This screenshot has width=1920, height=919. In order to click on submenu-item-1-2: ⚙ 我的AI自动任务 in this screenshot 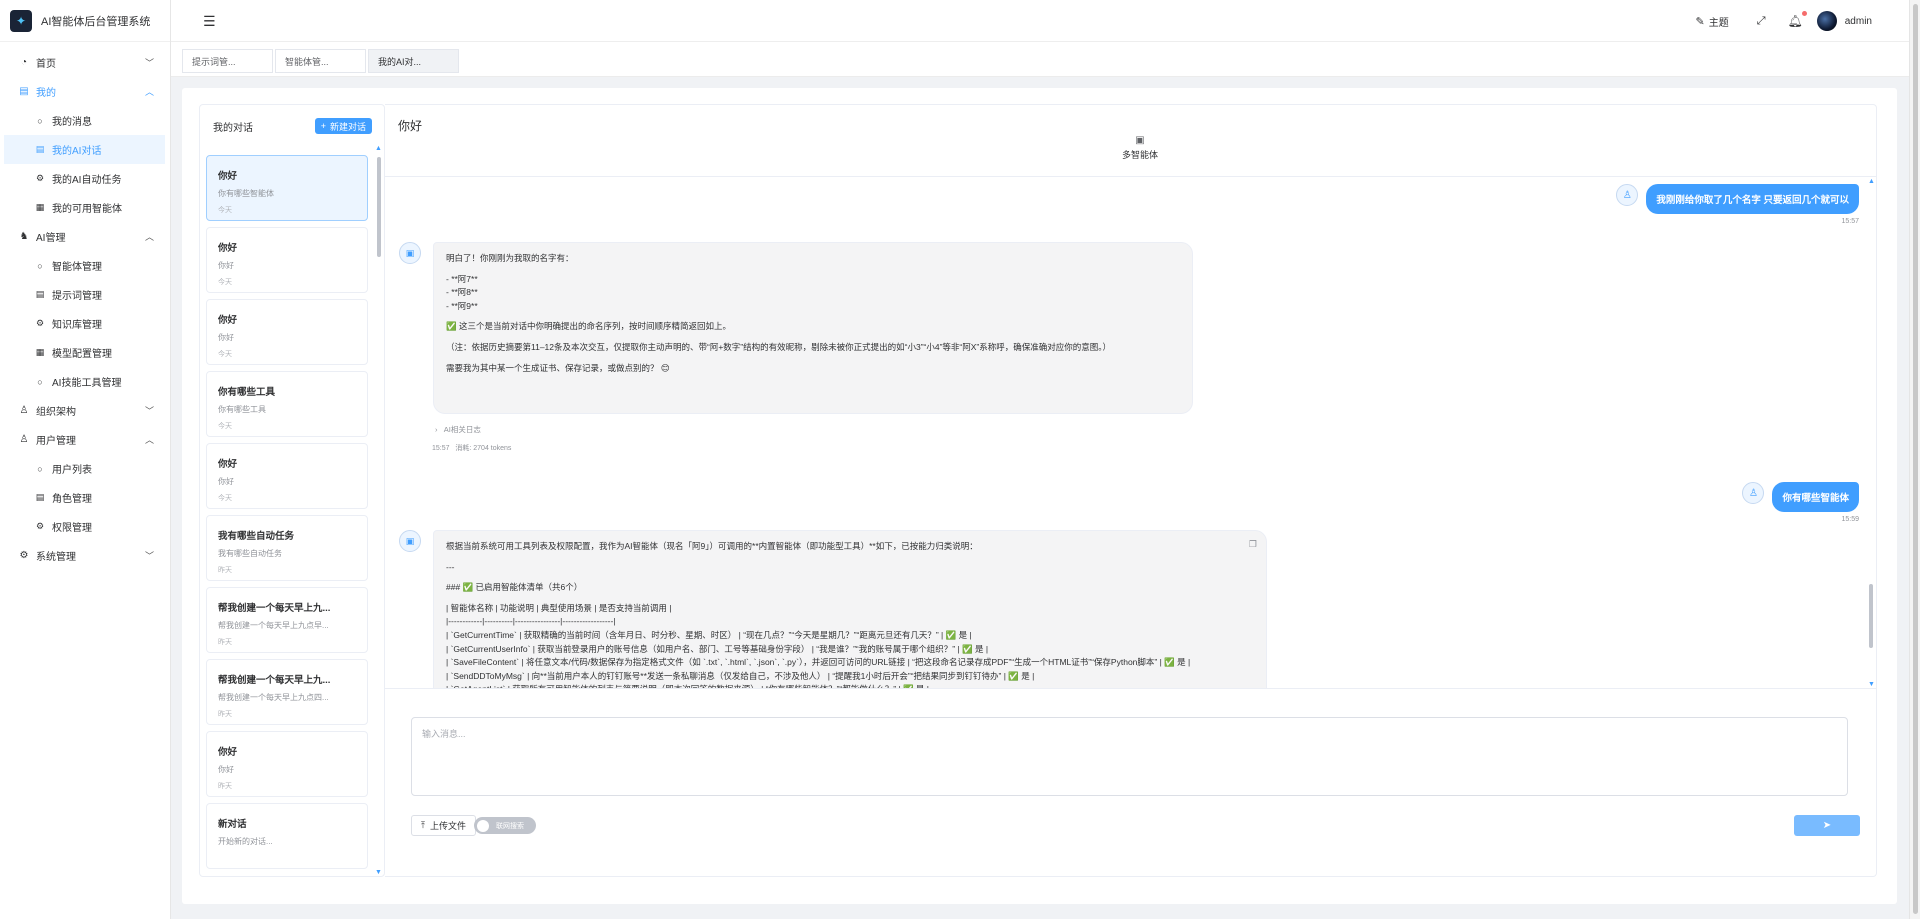, I will do `click(82, 178)`.